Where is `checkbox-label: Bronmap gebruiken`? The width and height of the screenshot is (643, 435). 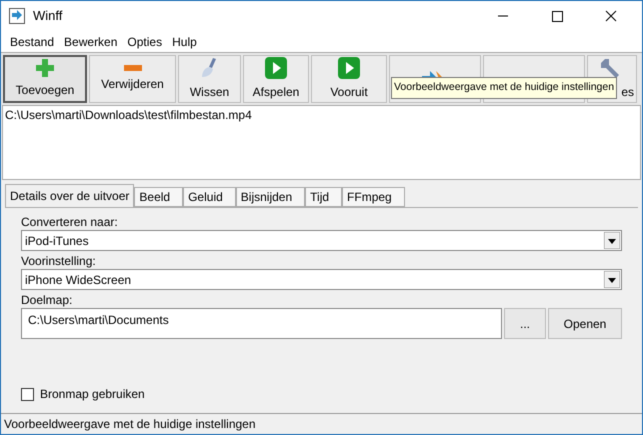
checkbox-label: Bronmap gebruiken is located at coordinates (92, 394).